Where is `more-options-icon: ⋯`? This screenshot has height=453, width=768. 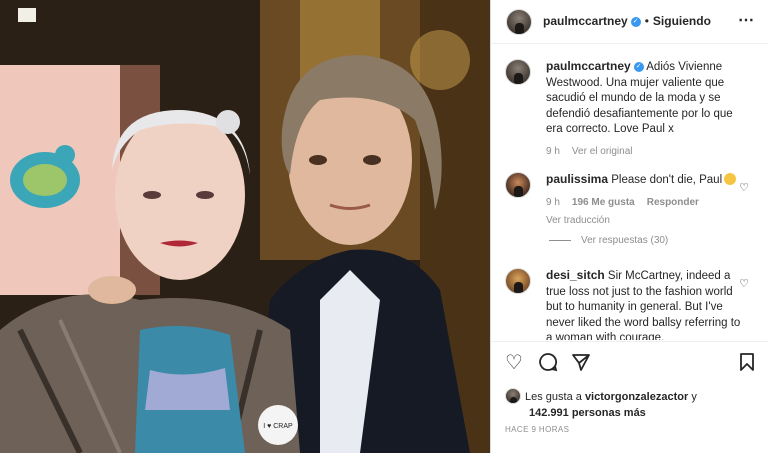
more-options-icon: ⋯ is located at coordinates (746, 20).